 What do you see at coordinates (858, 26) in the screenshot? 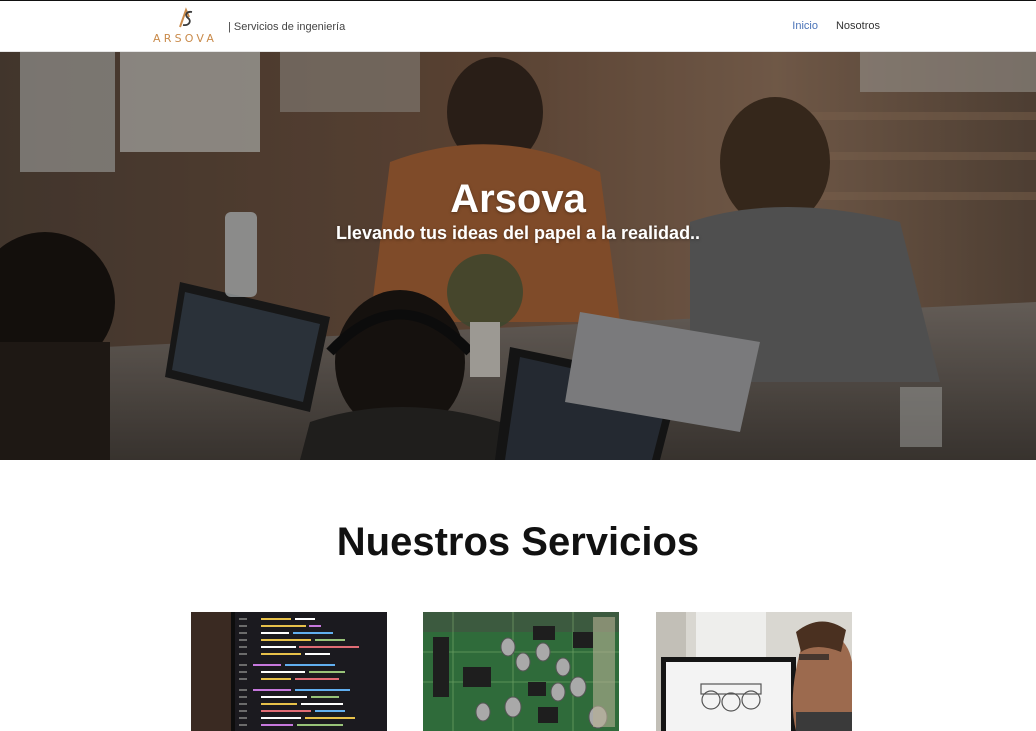
I see `nav-link-nosotros: Nosotros` at bounding box center [858, 26].